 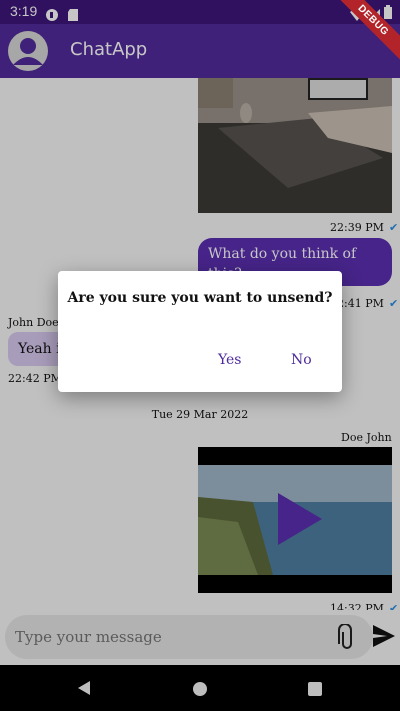 I want to click on dialog-title: Are you sure you want to unsend?, so click(x=200, y=298).